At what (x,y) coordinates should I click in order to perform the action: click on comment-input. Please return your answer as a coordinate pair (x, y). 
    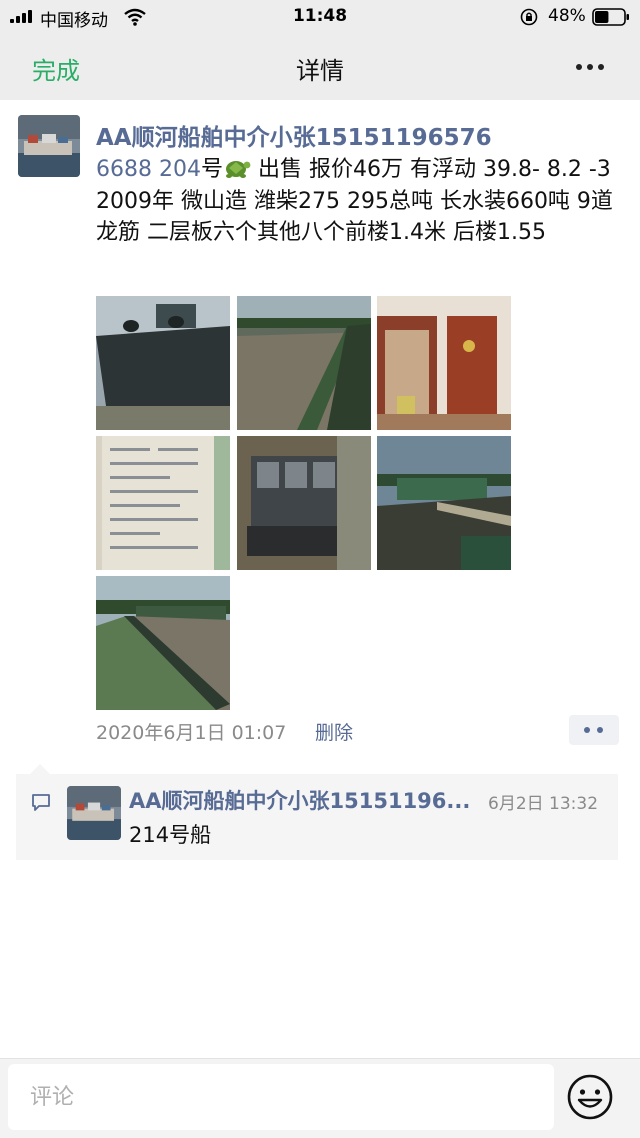
    Looking at the image, I should click on (281, 1097).